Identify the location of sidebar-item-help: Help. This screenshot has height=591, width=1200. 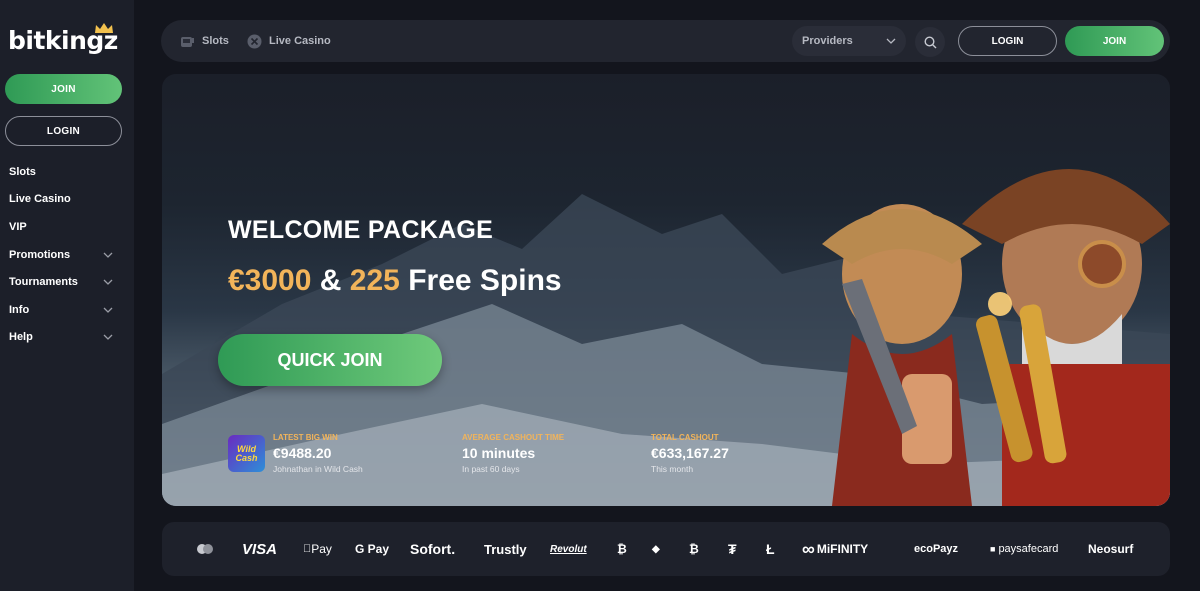
(61, 338).